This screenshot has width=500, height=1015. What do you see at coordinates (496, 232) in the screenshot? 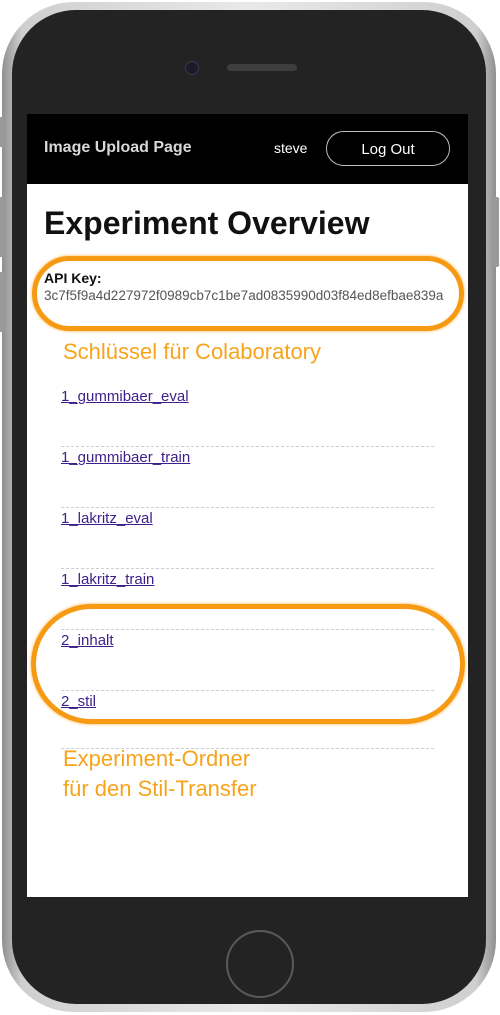
I see `power-button` at bounding box center [496, 232].